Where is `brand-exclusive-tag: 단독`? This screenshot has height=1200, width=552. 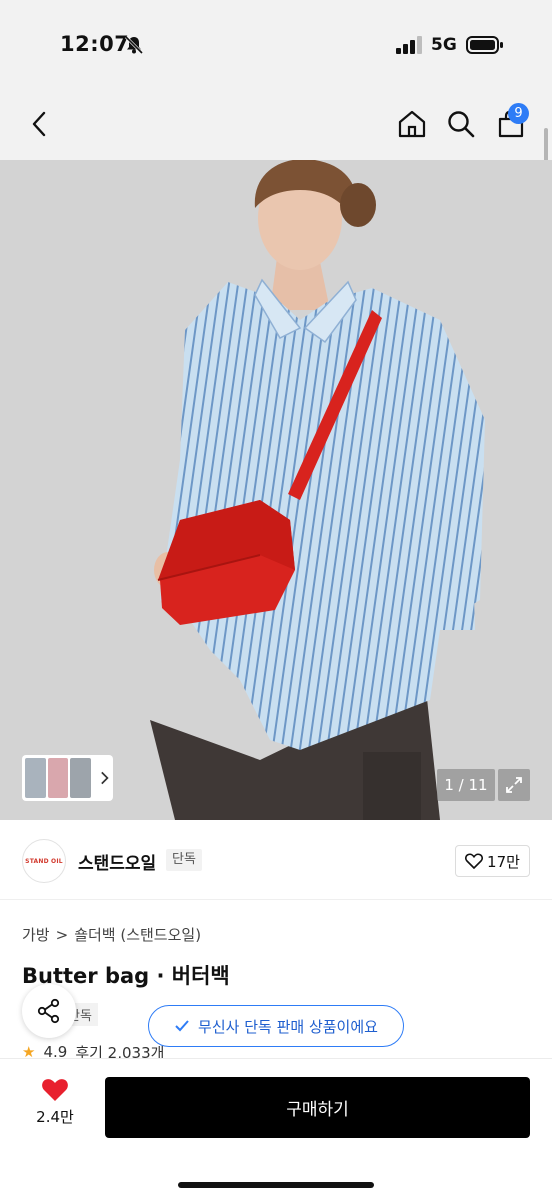 brand-exclusive-tag: 단독 is located at coordinates (184, 860).